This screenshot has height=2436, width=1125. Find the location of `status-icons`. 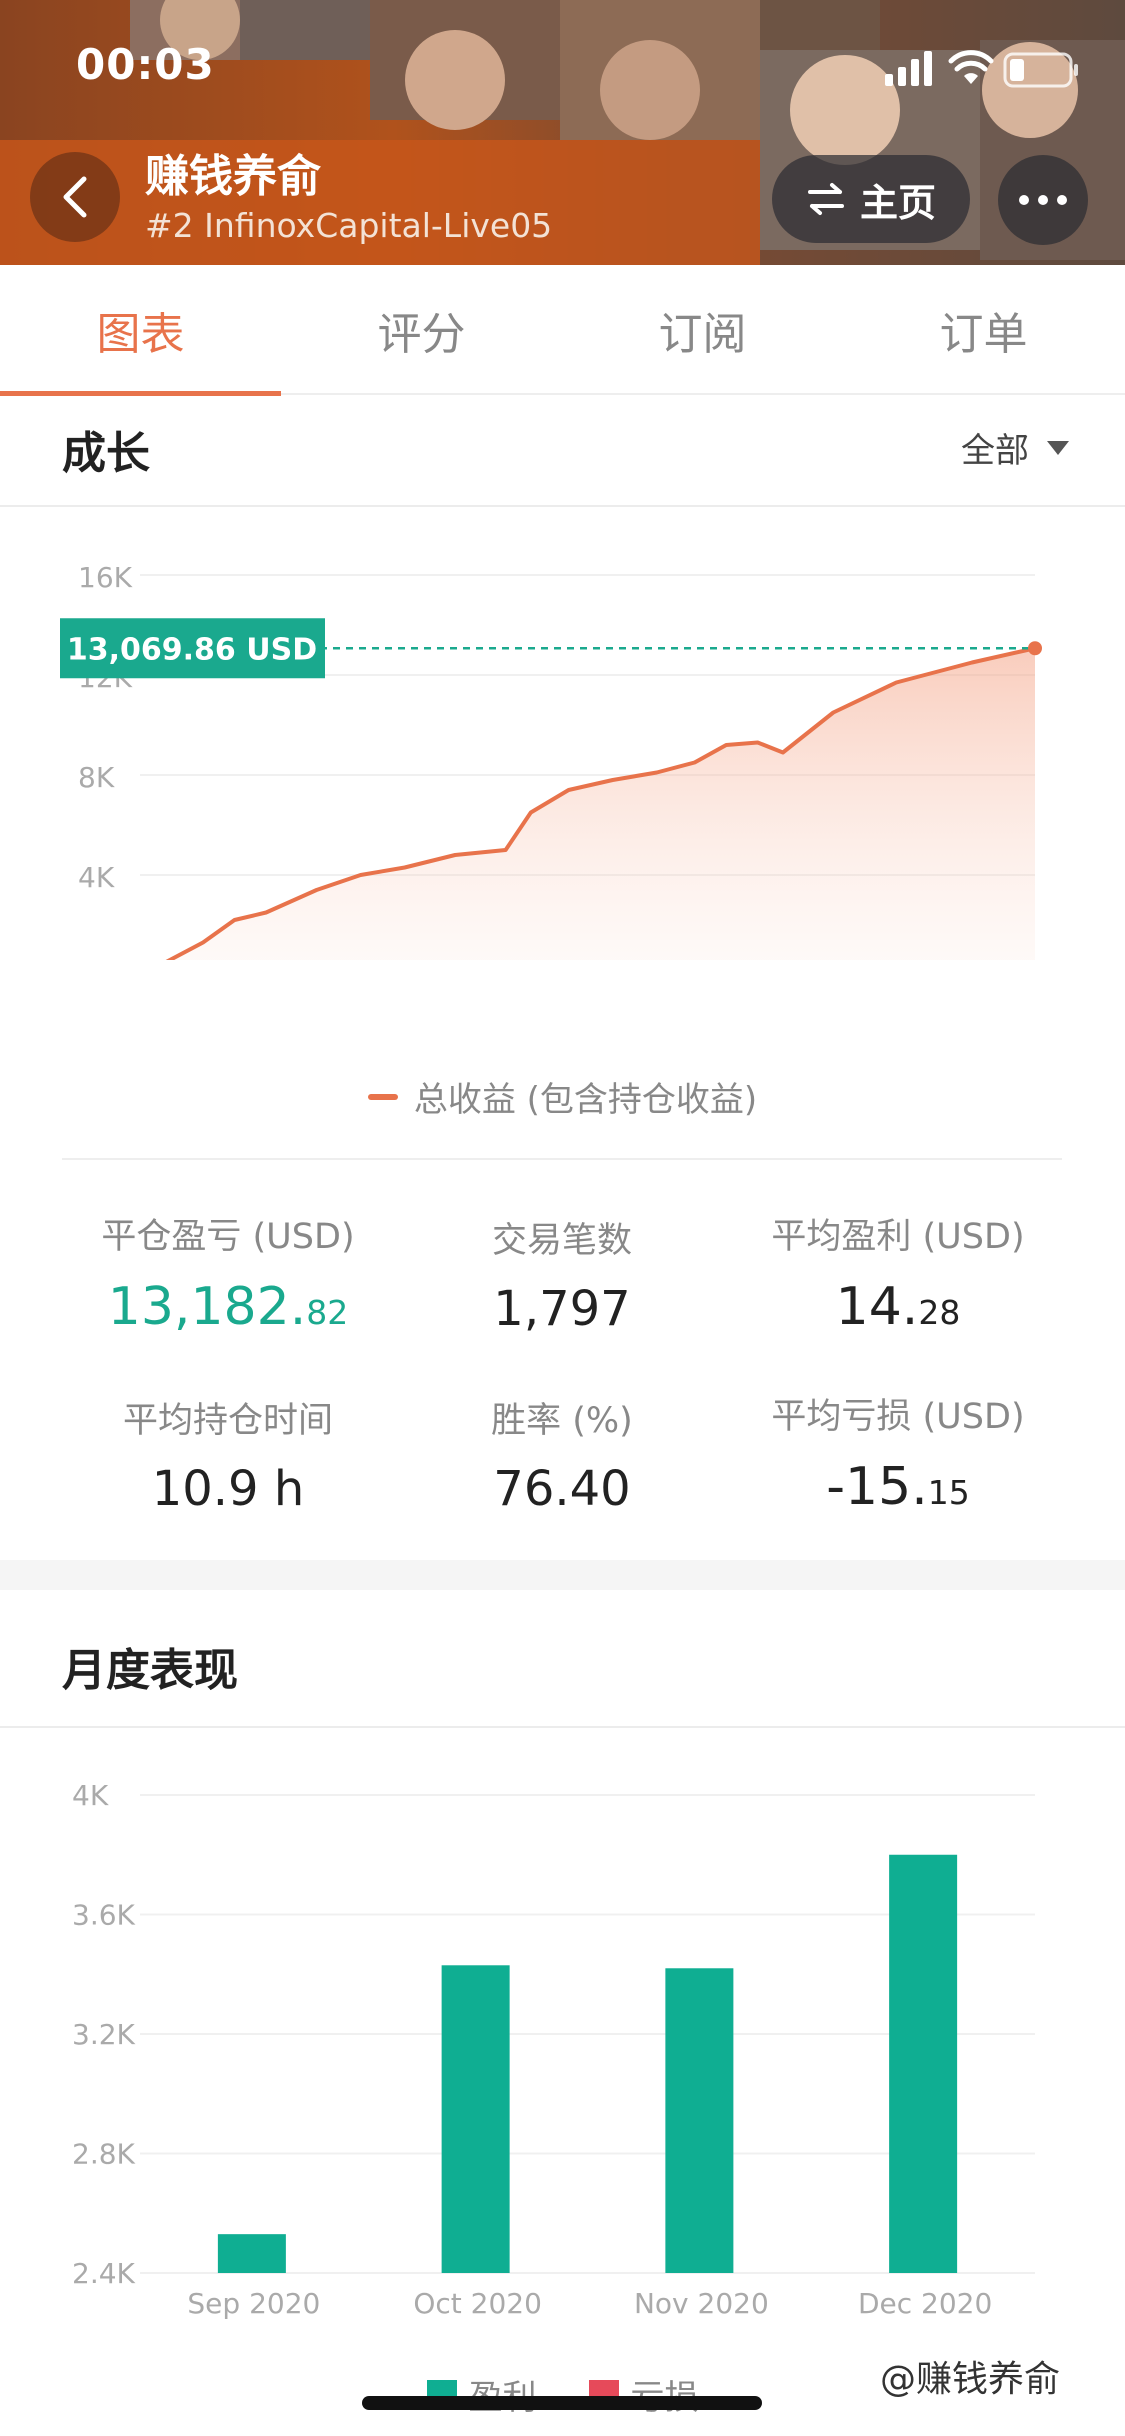

status-icons is located at coordinates (981, 69).